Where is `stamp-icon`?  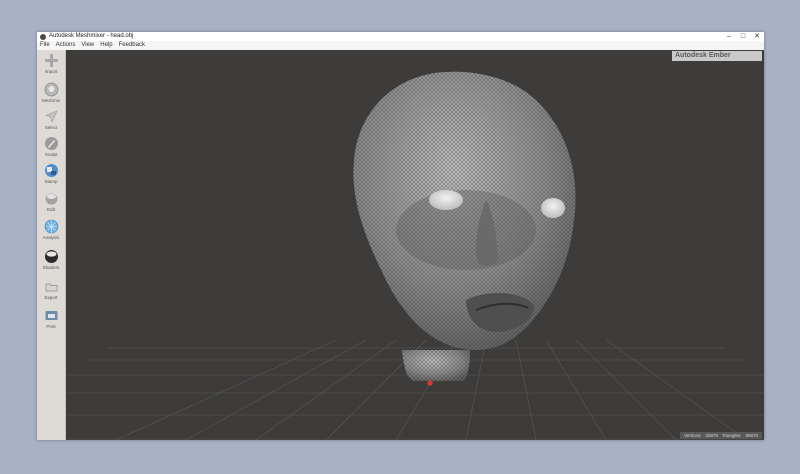
stamp-icon is located at coordinates (51, 170).